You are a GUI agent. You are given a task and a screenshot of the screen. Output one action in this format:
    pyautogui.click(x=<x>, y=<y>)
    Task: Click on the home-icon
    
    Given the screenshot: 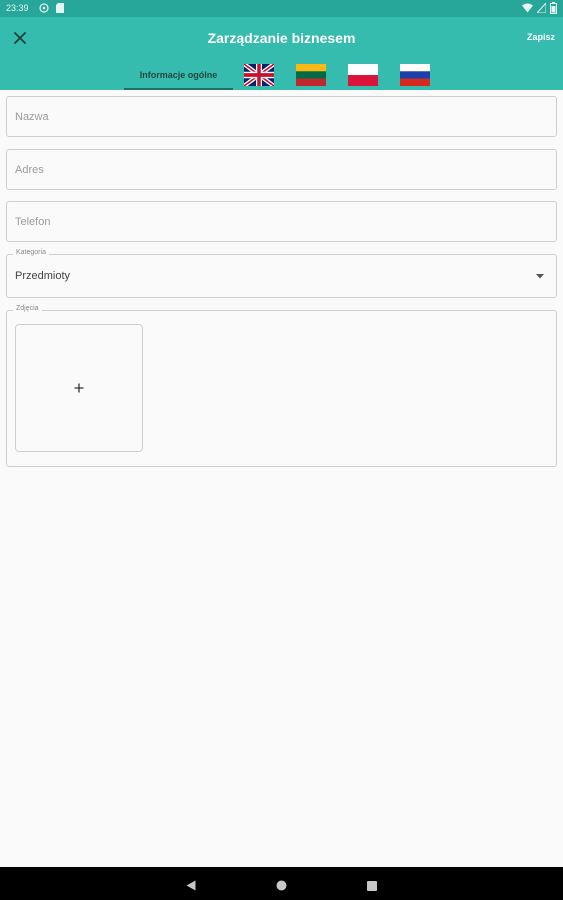 What is the action you would take?
    pyautogui.click(x=281, y=885)
    